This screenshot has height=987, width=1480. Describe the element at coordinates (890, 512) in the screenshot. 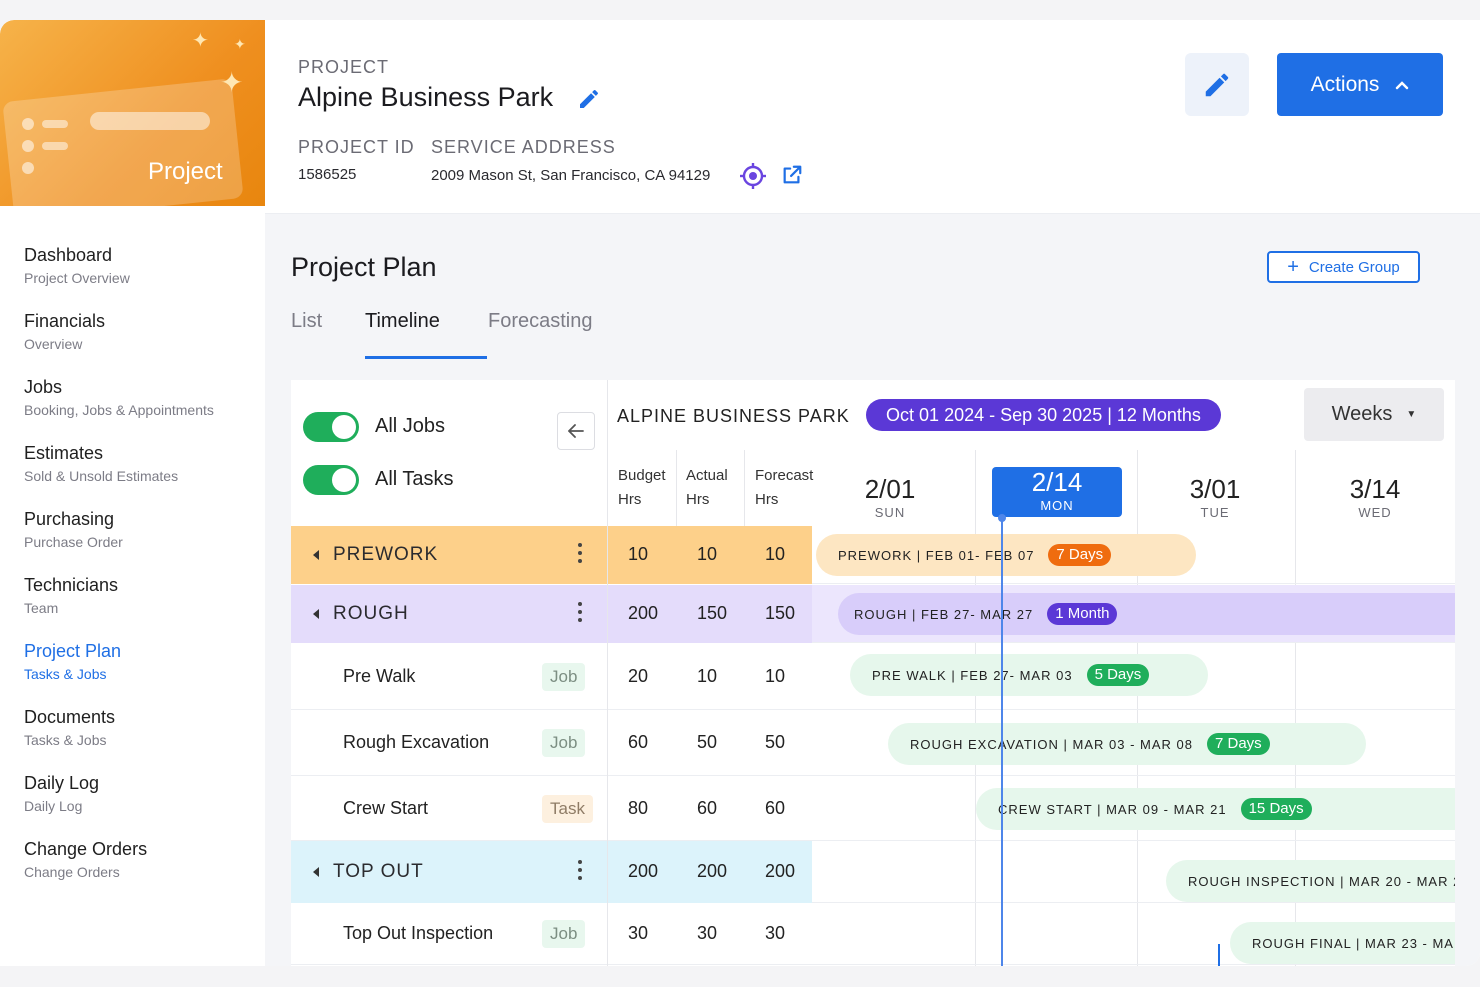

I see `weekday-label: SUN` at that location.